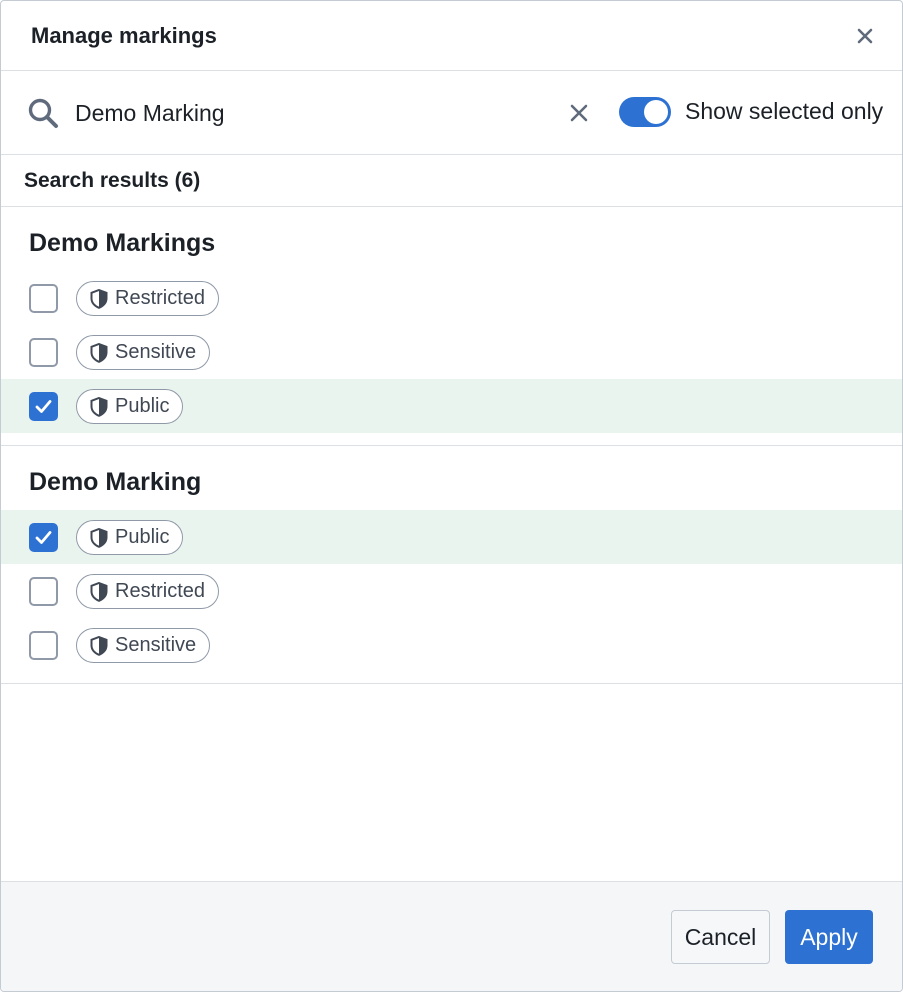 The width and height of the screenshot is (903, 992). I want to click on cancel-button: Cancel, so click(720, 937).